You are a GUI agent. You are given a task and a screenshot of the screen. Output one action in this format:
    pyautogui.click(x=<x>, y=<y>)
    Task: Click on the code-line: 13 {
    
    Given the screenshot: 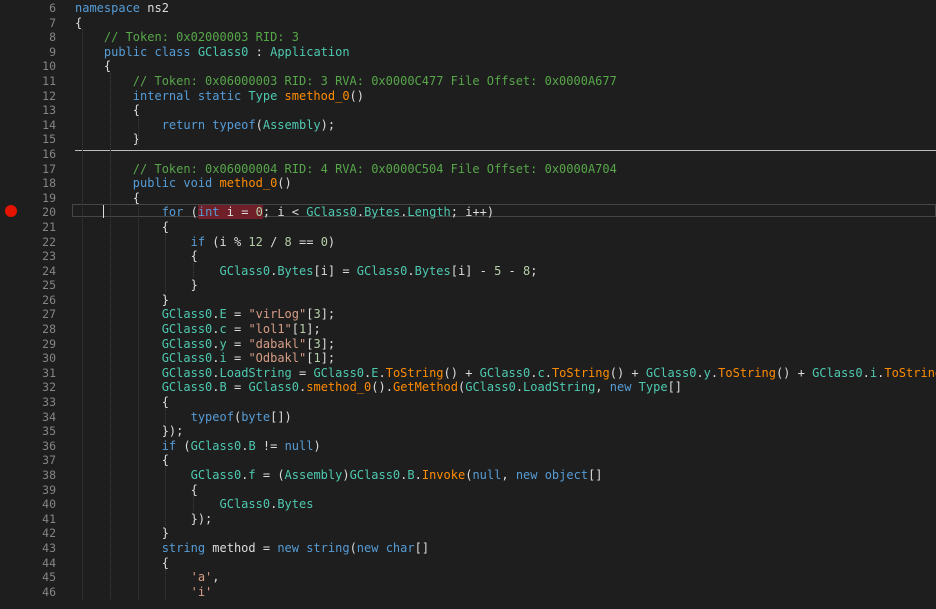 What is the action you would take?
    pyautogui.click(x=468, y=109)
    